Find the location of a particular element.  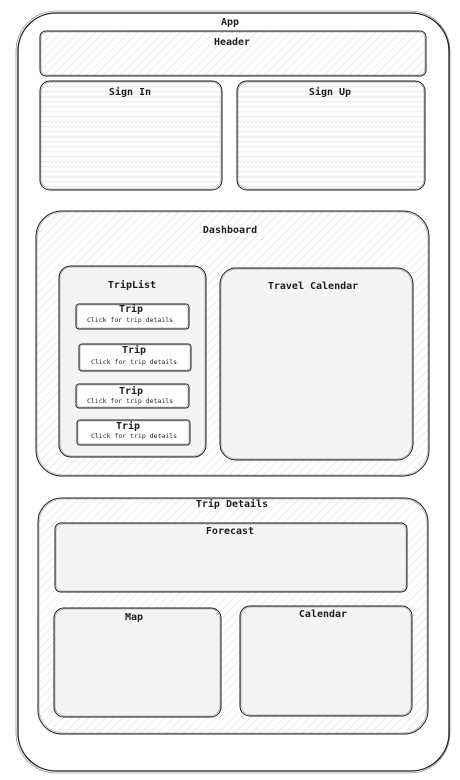

trip-list-label: TripList is located at coordinates (132, 285).